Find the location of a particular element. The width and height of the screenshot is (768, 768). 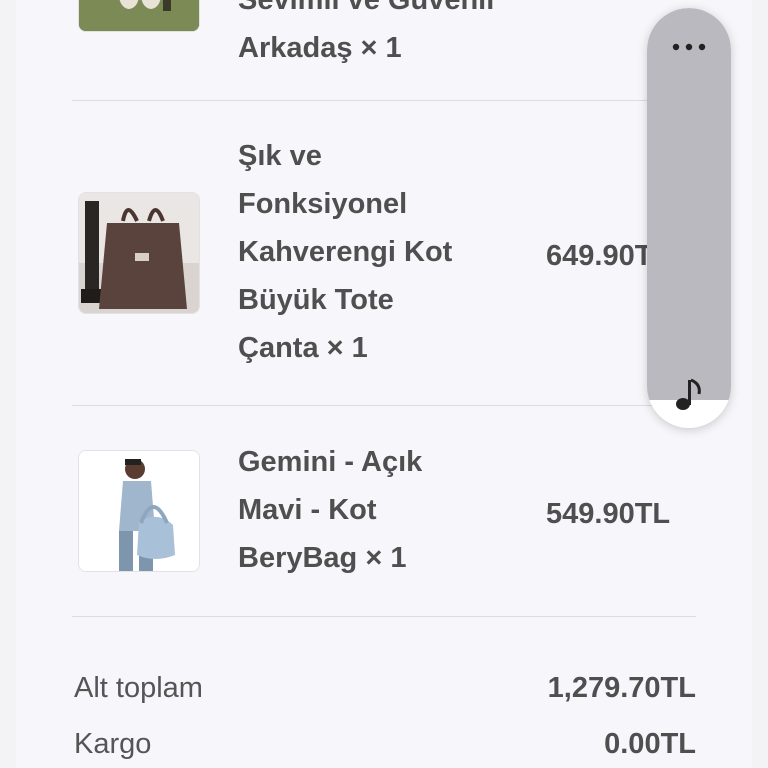

cart-item-name: Gemini - Açık Mavi - Kot BeryBag × 1 is located at coordinates (330, 510).